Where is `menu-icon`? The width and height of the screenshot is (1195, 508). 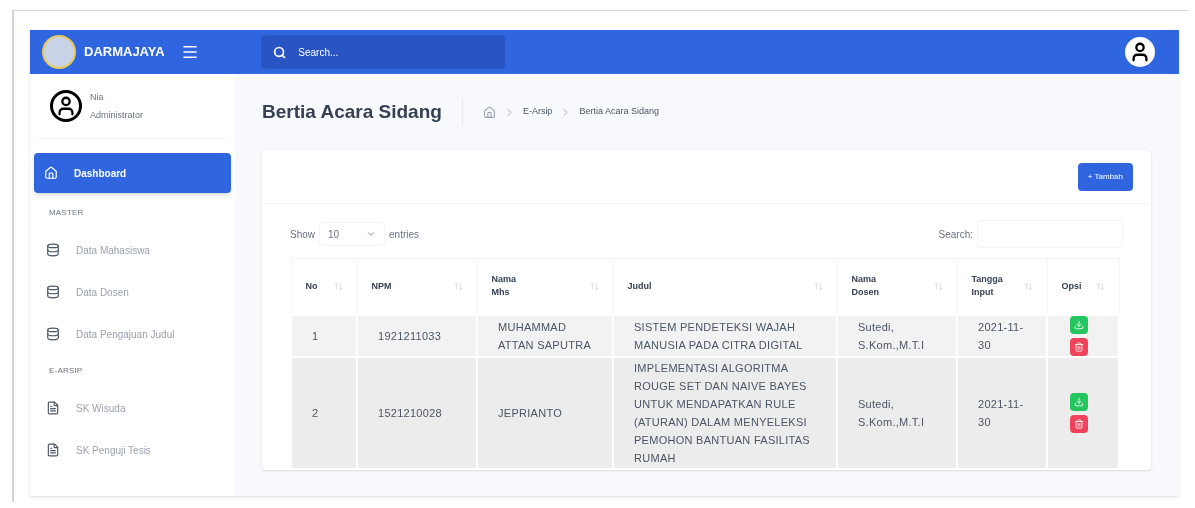 menu-icon is located at coordinates (189, 52).